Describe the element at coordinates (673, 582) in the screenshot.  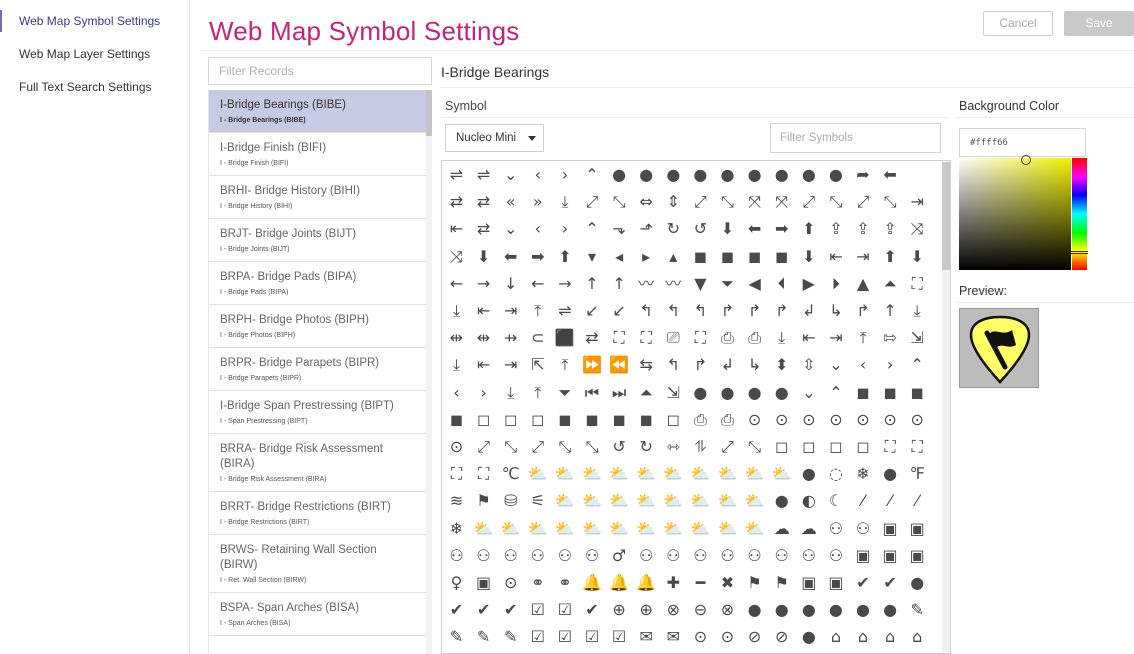
I see `symbol-option-icon: ✚` at that location.